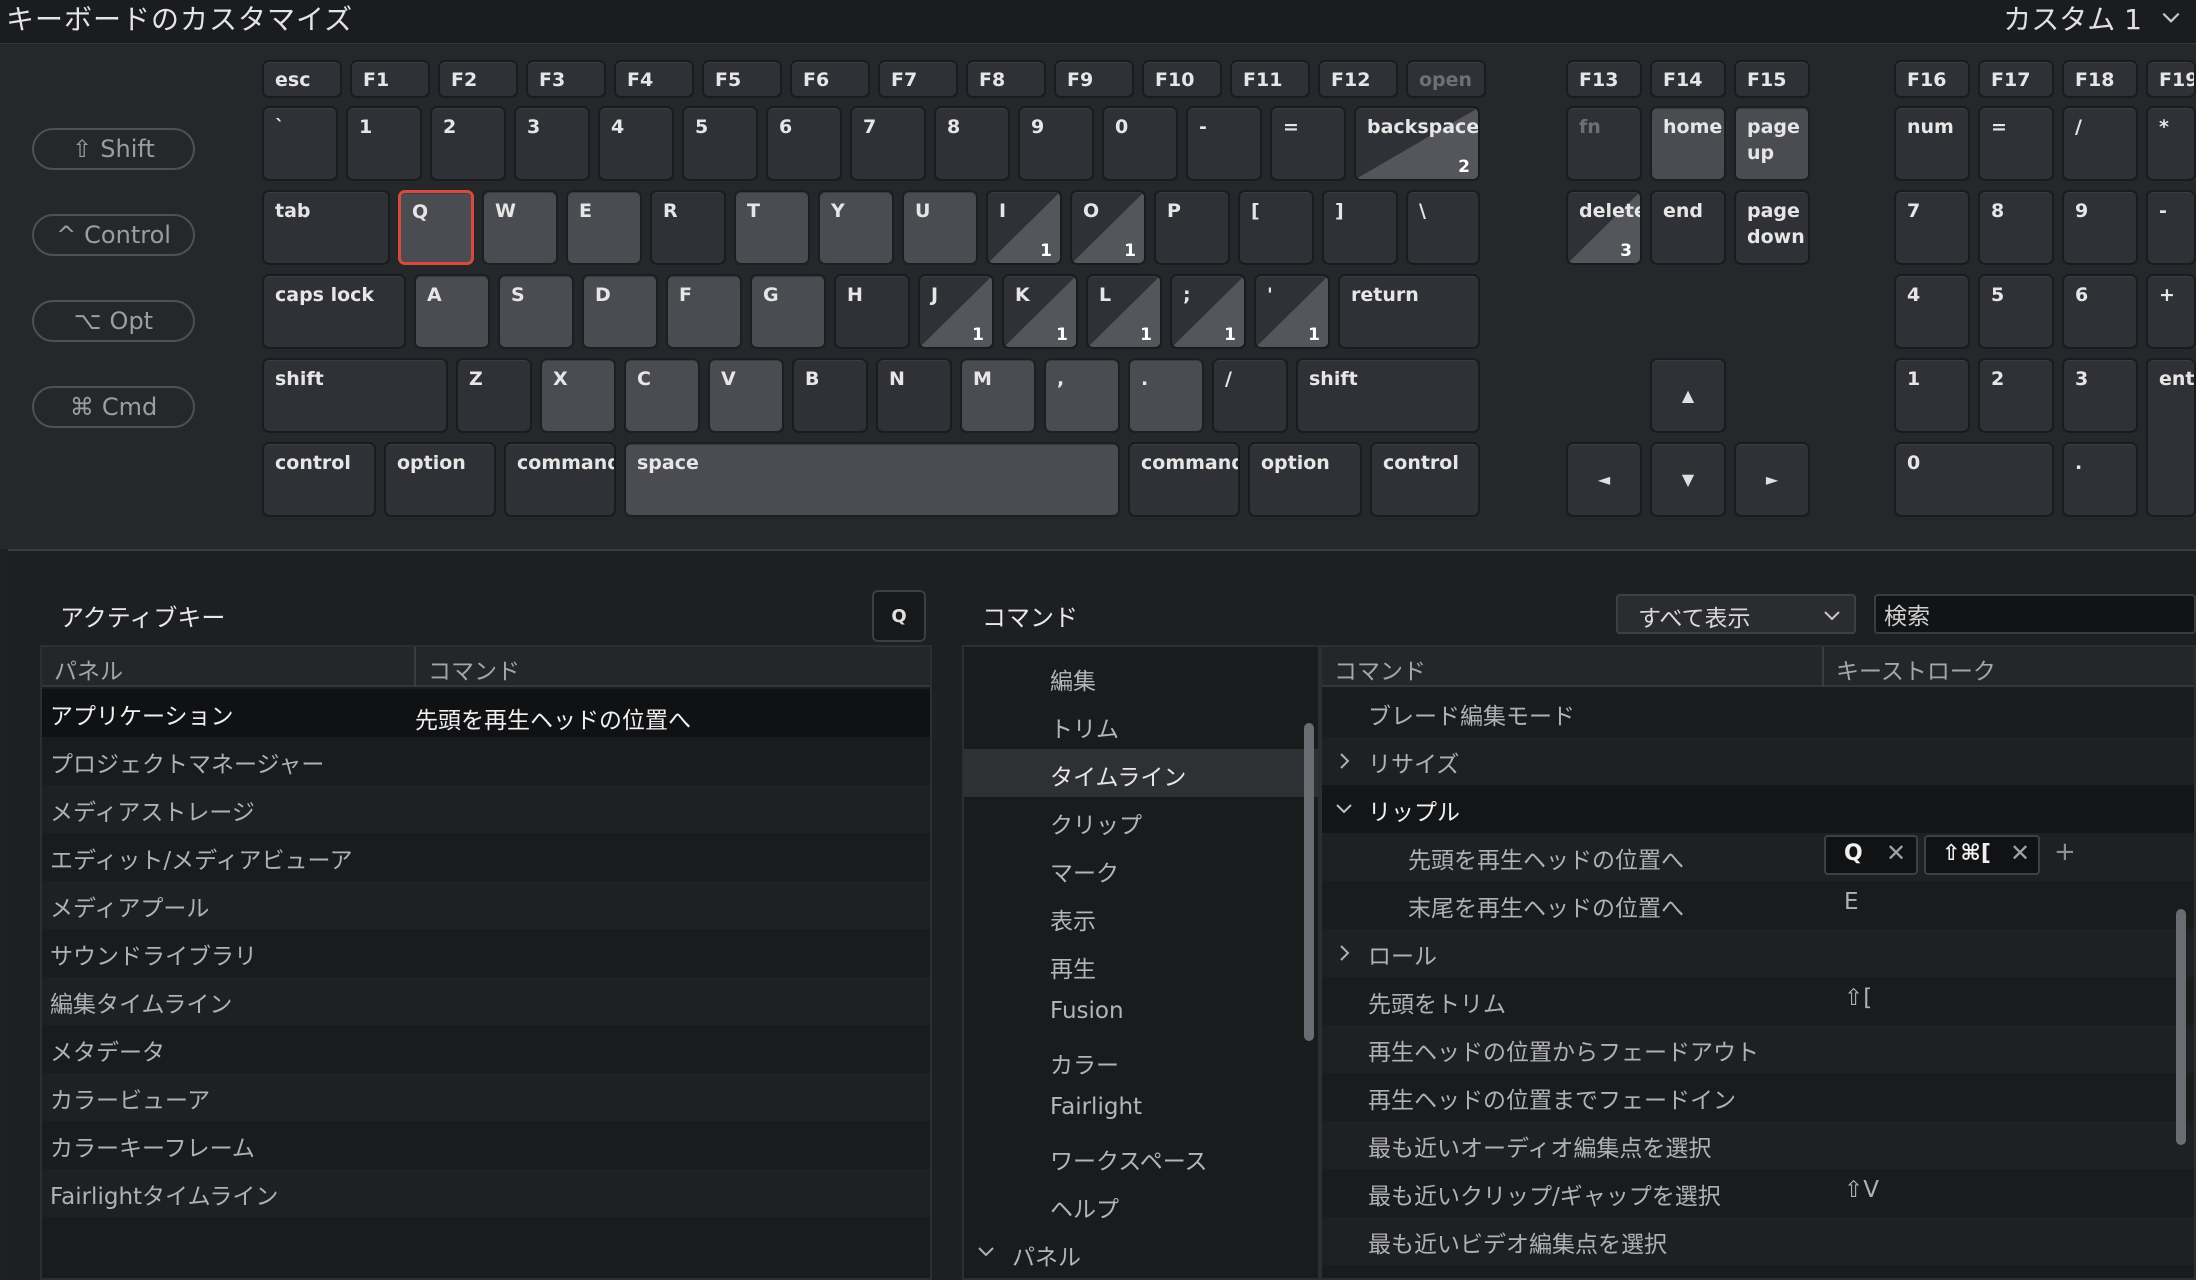 Image resolution: width=2196 pixels, height=1280 pixels. Describe the element at coordinates (1380, 669) in the screenshot. I see `column-header-command: コマンド` at that location.